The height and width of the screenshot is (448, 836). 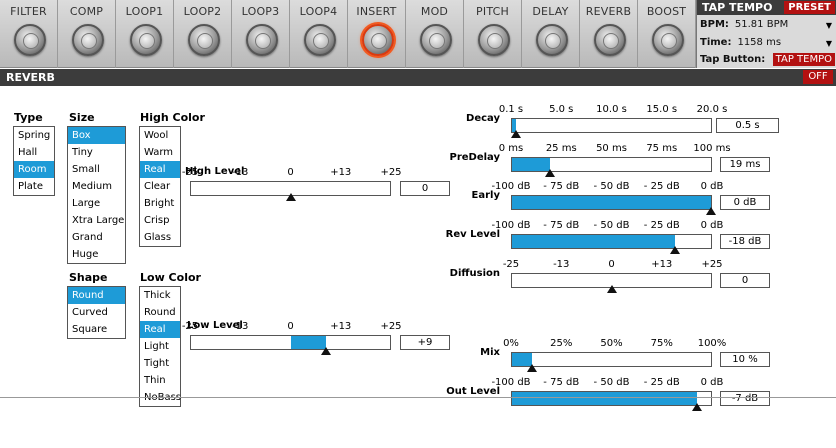 What do you see at coordinates (34, 135) in the screenshot?
I see `type-option: Spring` at bounding box center [34, 135].